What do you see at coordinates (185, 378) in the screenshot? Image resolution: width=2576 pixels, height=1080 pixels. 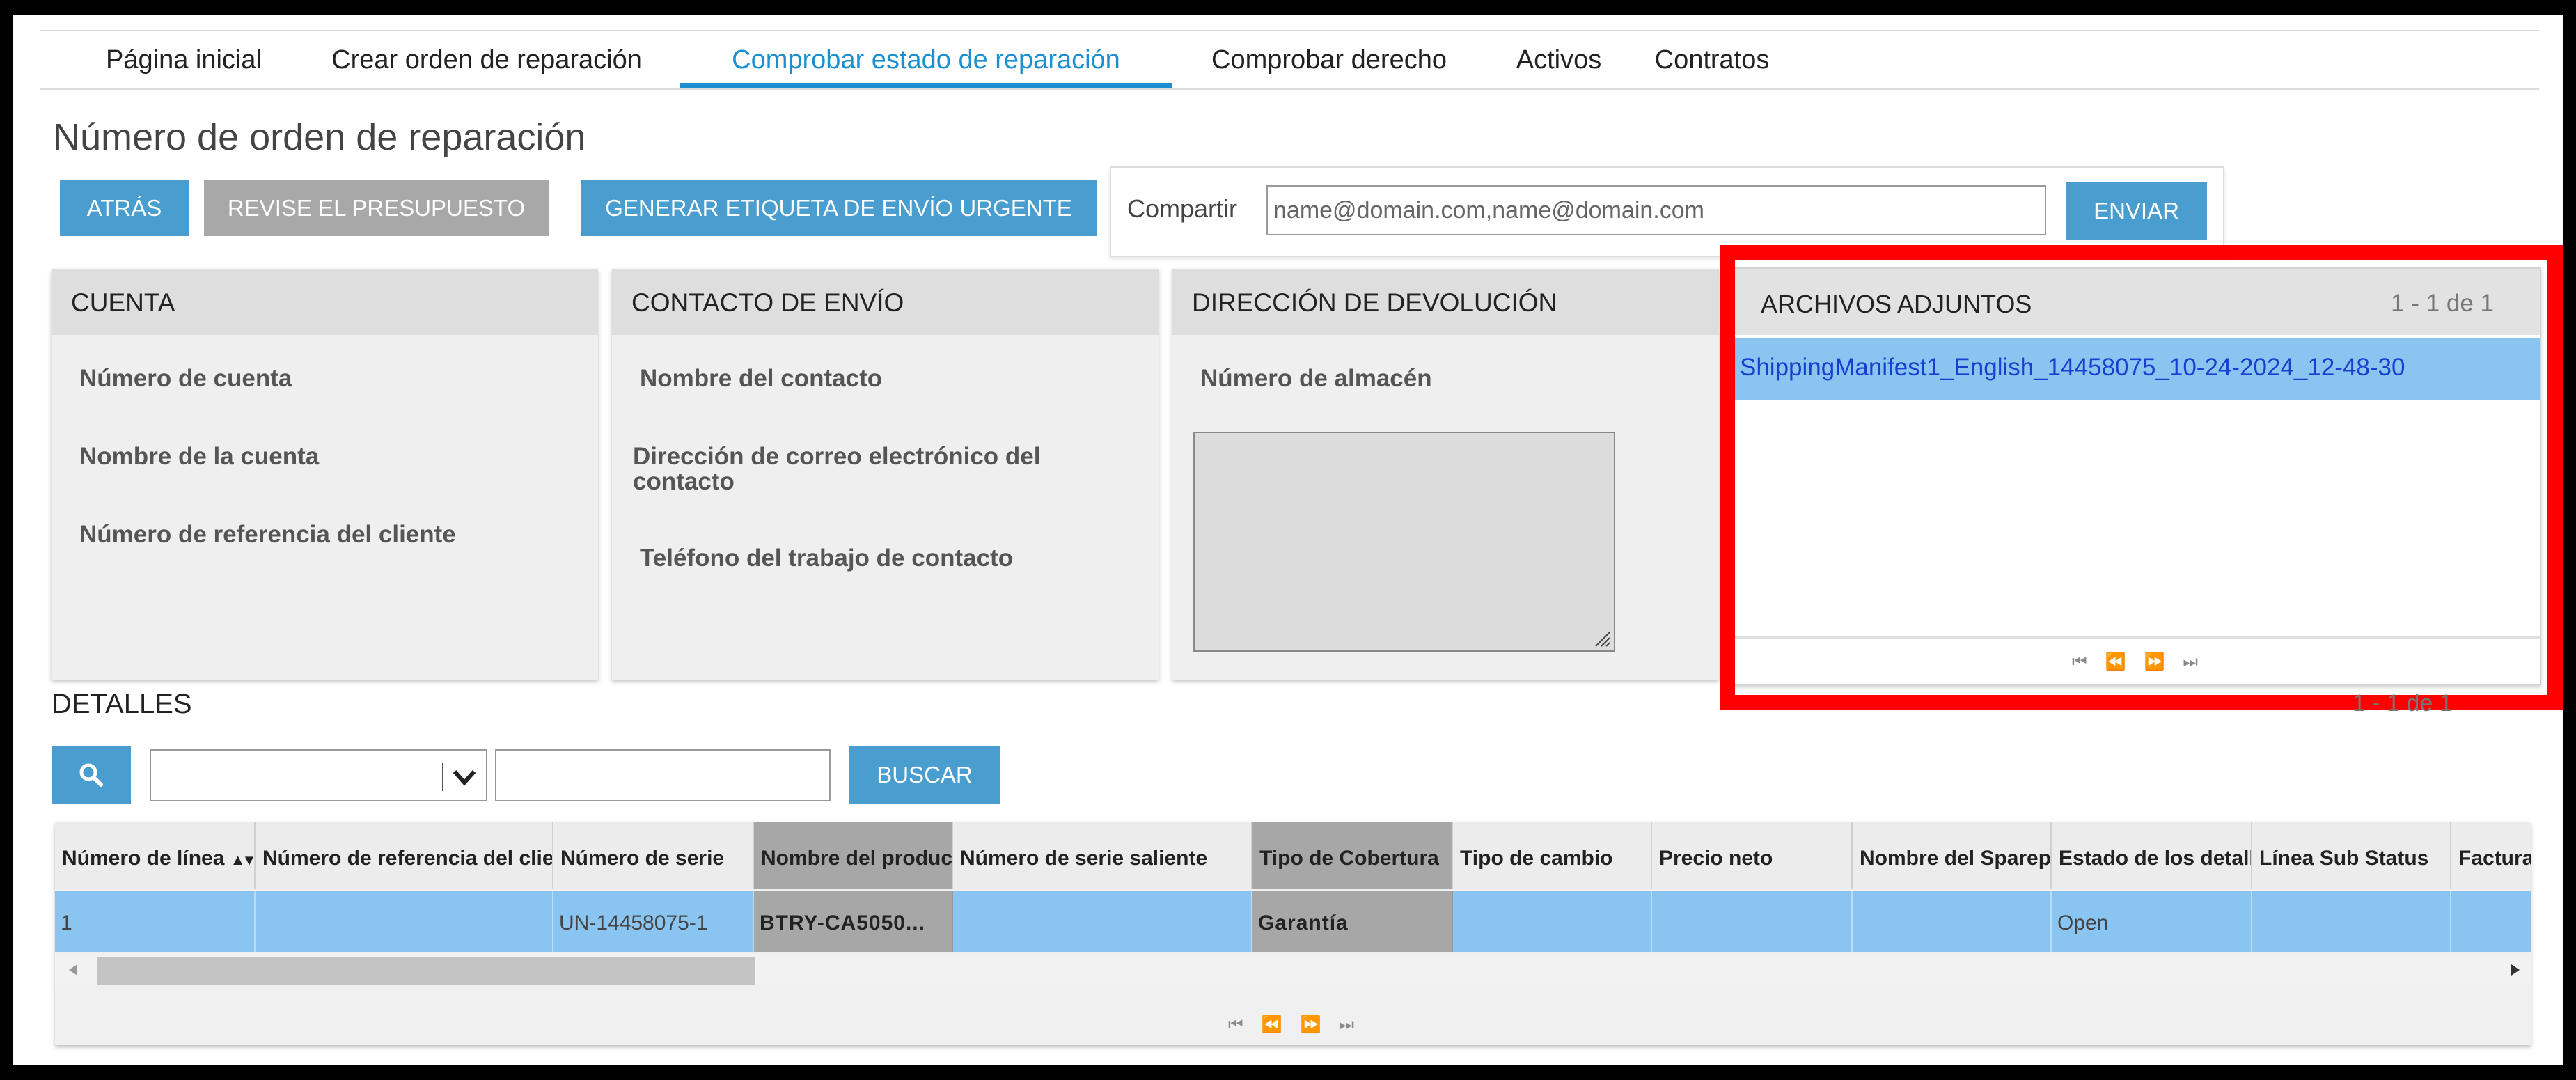 I see `account-number-label: Número de cuenta` at bounding box center [185, 378].